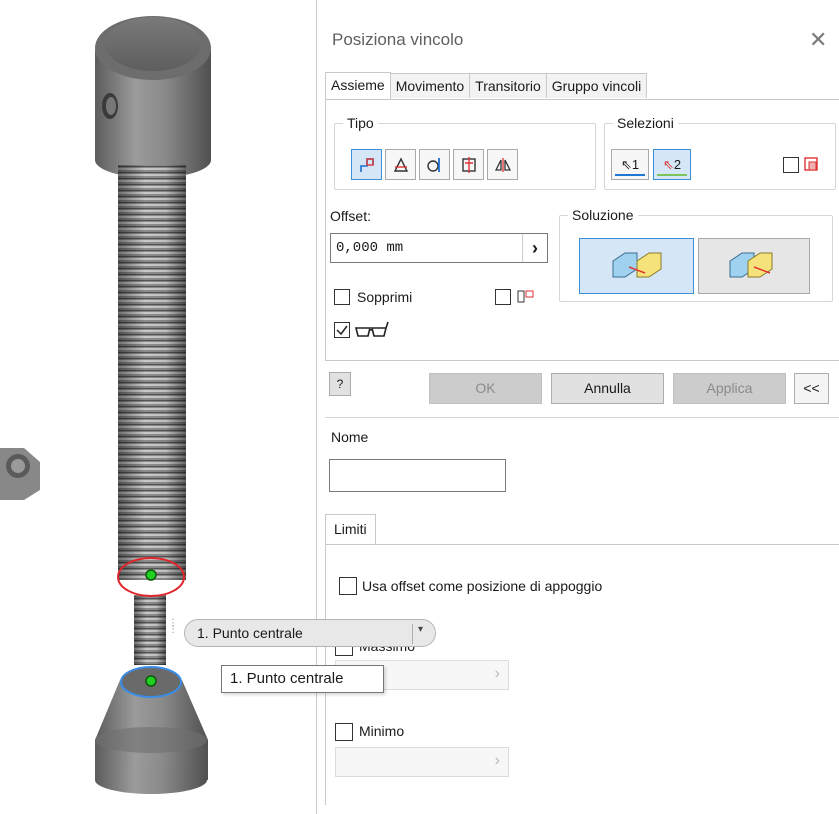  I want to click on selection-1-label: 1, so click(635, 164).